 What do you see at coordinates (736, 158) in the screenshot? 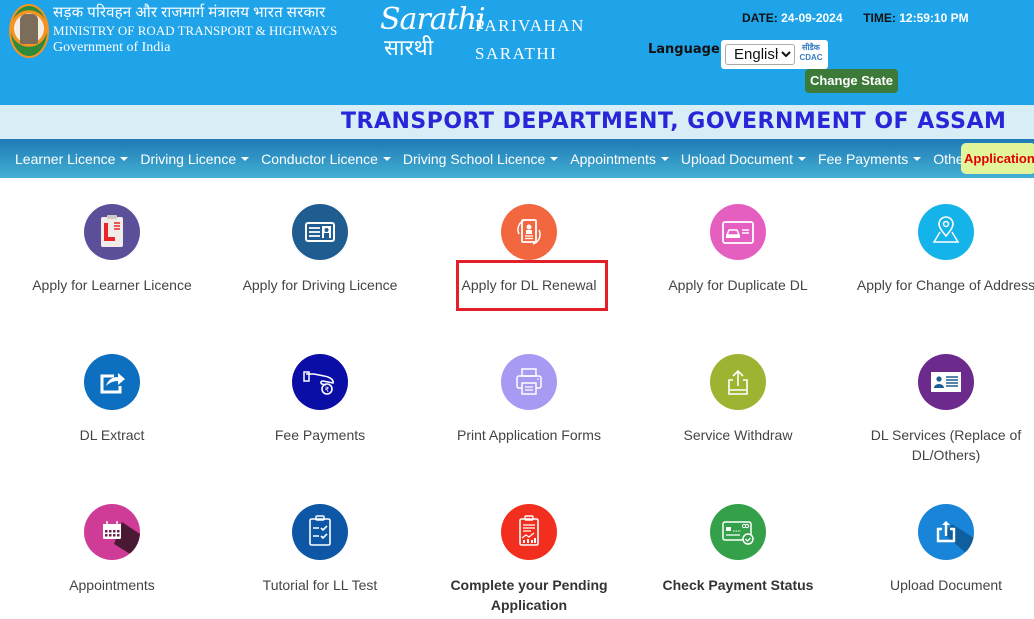
I see `nav-label: Upload Document` at bounding box center [736, 158].